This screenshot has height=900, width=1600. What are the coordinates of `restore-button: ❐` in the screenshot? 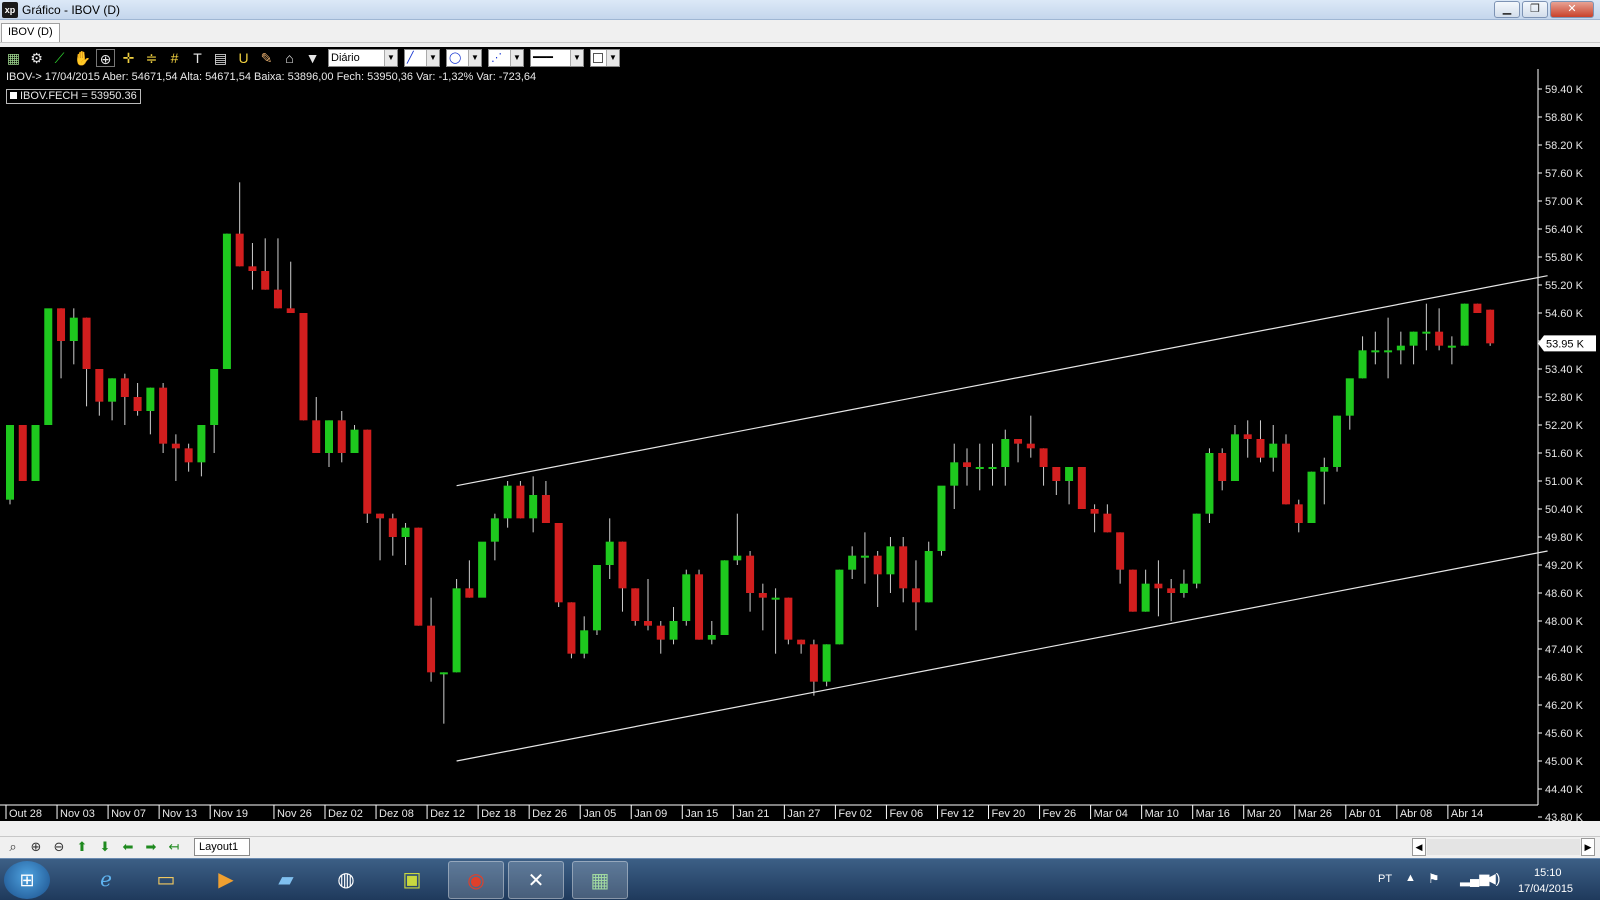 It's located at (1535, 9).